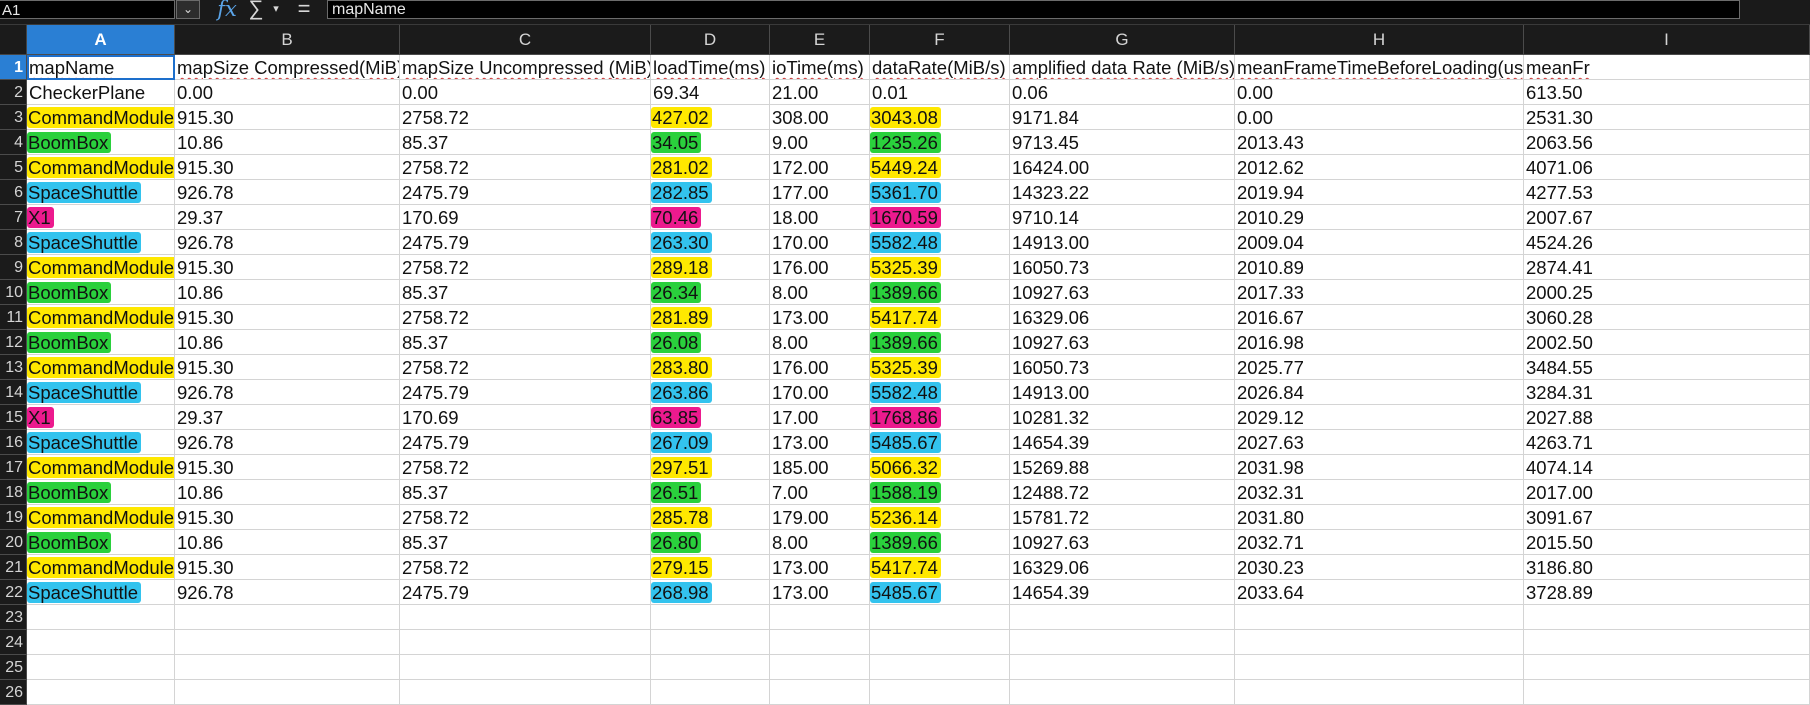  Describe the element at coordinates (1667, 92) in the screenshot. I see `table-cell: 613.50` at that location.